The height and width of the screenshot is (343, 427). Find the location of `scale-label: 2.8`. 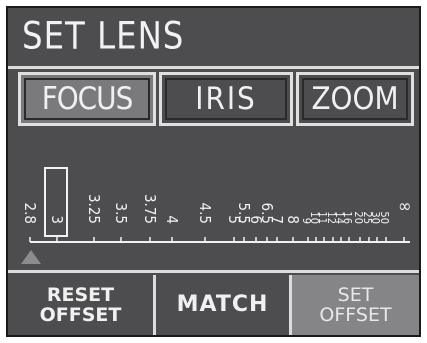

scale-label: 2.8 is located at coordinates (30, 213).